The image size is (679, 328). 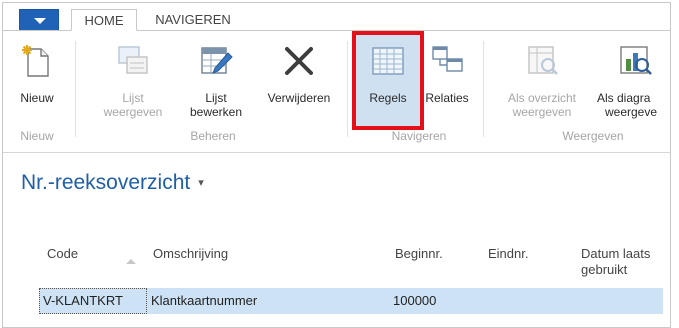 What do you see at coordinates (106, 182) in the screenshot?
I see `page-title-text: Nr.-reeksoverzicht` at bounding box center [106, 182].